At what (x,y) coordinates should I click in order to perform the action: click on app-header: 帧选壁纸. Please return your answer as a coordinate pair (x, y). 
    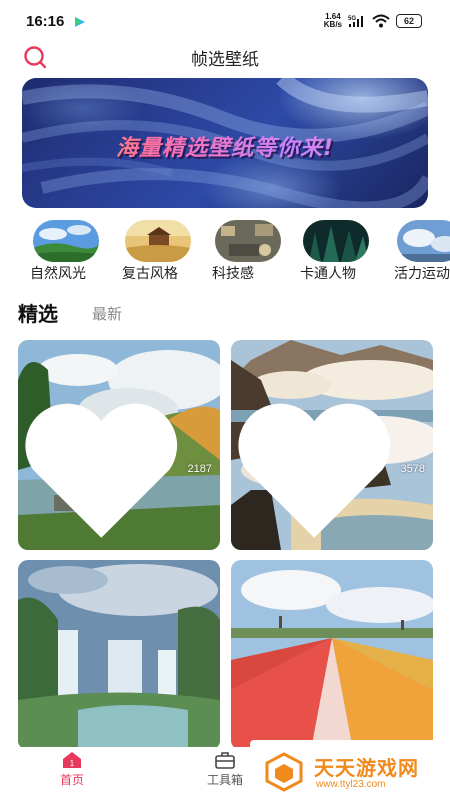
    Looking at the image, I should click on (225, 57).